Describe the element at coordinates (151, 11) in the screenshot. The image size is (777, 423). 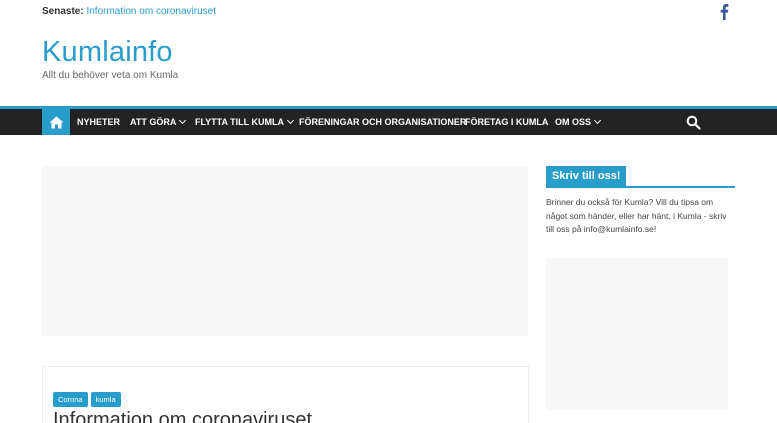
I see `latest-news-link: Information om coronaviruset` at that location.